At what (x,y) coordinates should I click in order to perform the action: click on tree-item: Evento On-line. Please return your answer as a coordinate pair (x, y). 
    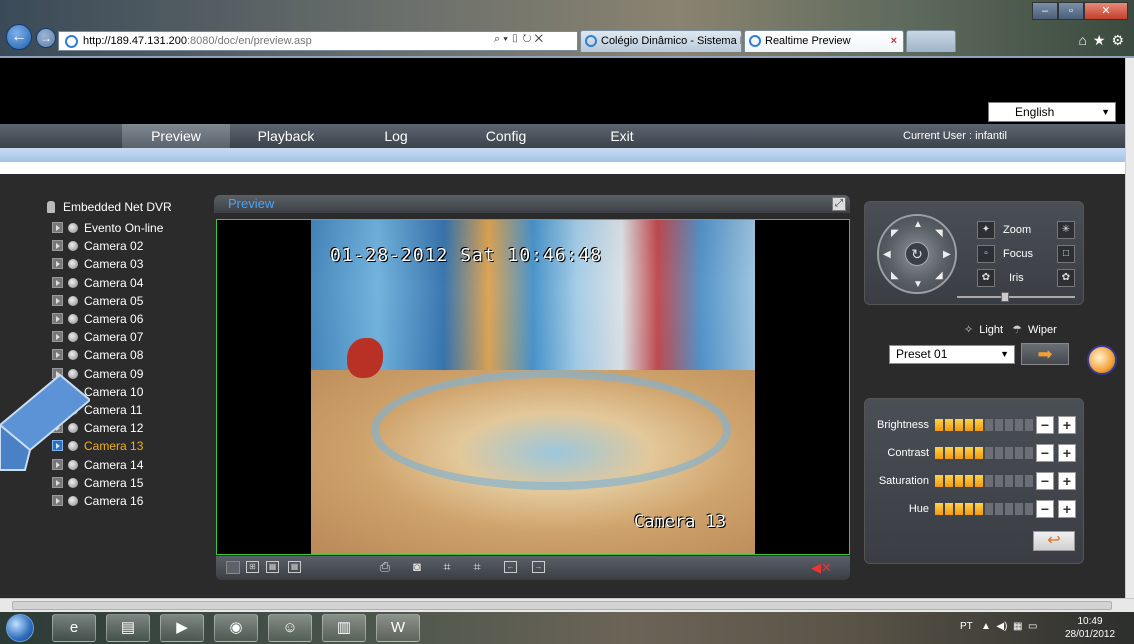
    Looking at the image, I should click on (107, 228).